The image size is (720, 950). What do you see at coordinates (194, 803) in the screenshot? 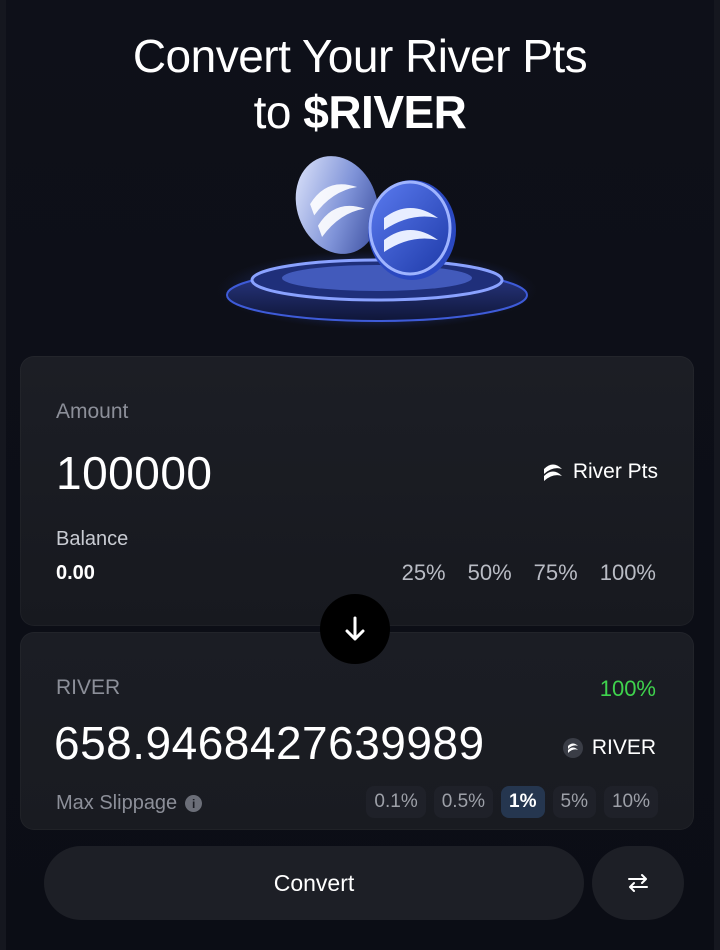
I see `info-icon: i` at bounding box center [194, 803].